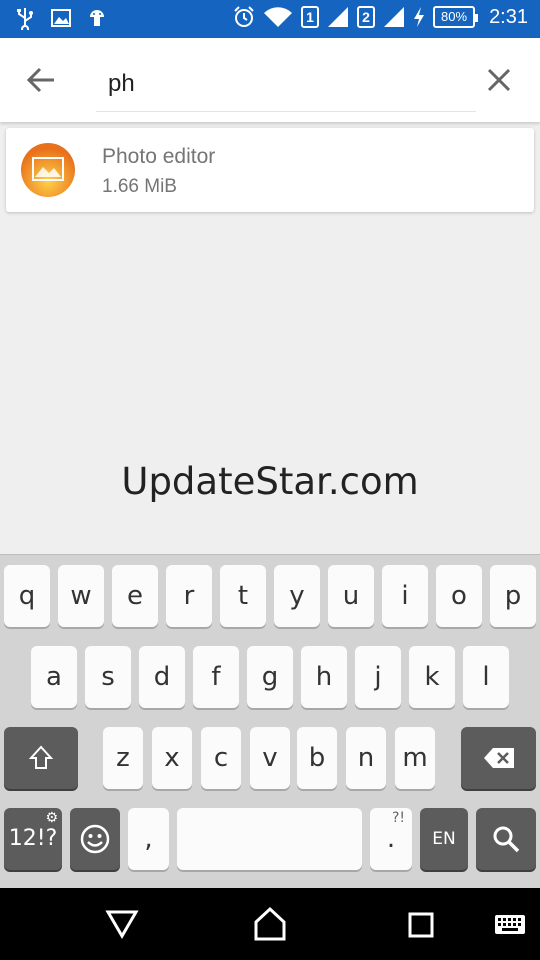 The width and height of the screenshot is (540, 960). Describe the element at coordinates (366, 758) in the screenshot. I see `key-n: n` at that location.